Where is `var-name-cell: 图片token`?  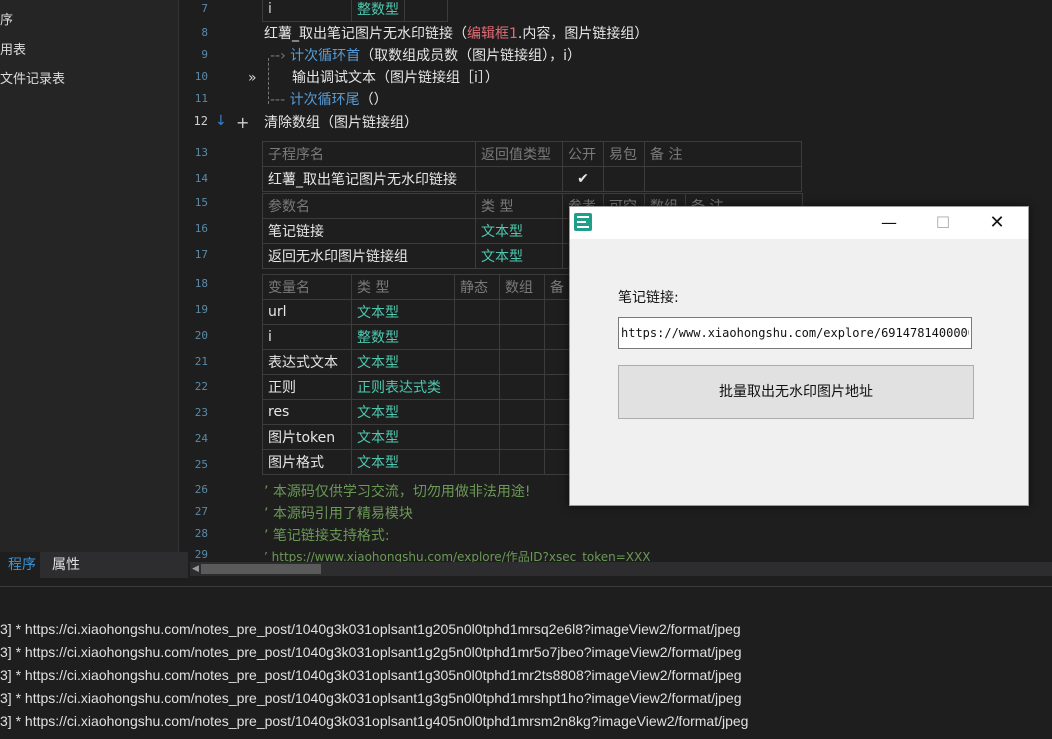 var-name-cell: 图片token is located at coordinates (307, 437).